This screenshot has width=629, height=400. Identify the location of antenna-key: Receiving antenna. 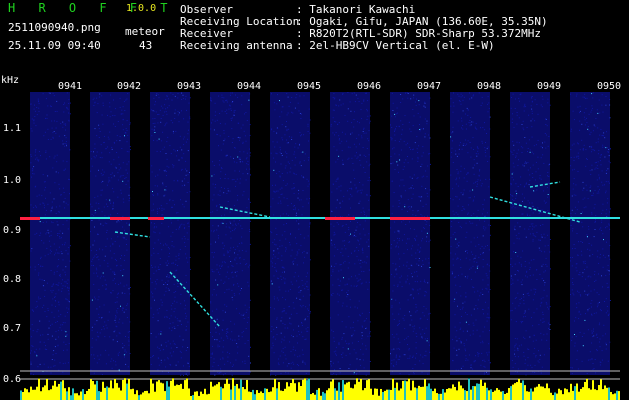
(236, 45).